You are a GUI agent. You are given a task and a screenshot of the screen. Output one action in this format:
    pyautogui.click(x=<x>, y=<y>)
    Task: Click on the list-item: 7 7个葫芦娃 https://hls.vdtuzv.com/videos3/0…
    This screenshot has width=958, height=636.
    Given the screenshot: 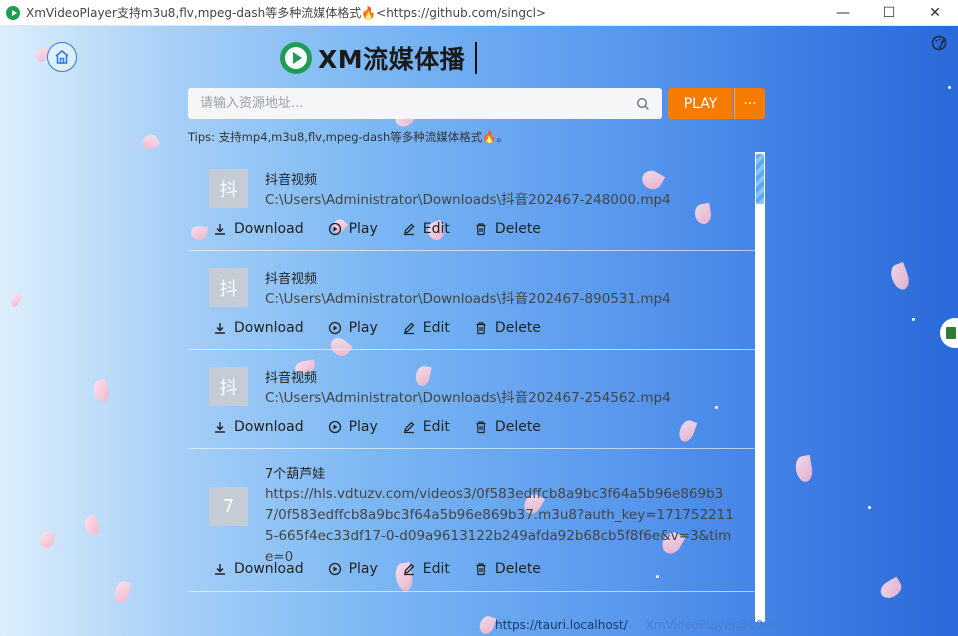 What is the action you would take?
    pyautogui.click(x=471, y=520)
    